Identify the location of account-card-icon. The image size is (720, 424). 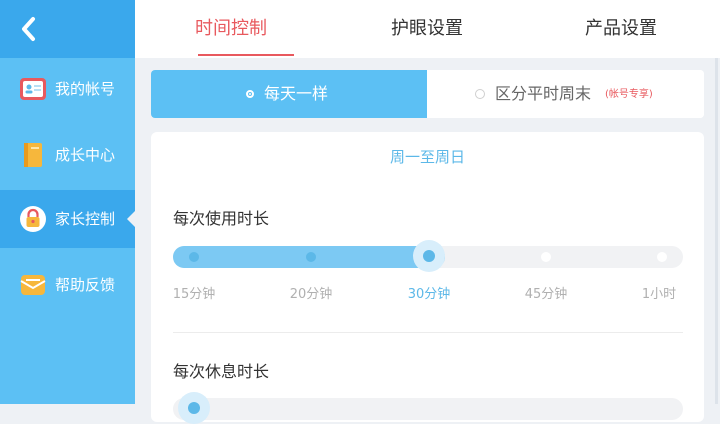
(33, 89).